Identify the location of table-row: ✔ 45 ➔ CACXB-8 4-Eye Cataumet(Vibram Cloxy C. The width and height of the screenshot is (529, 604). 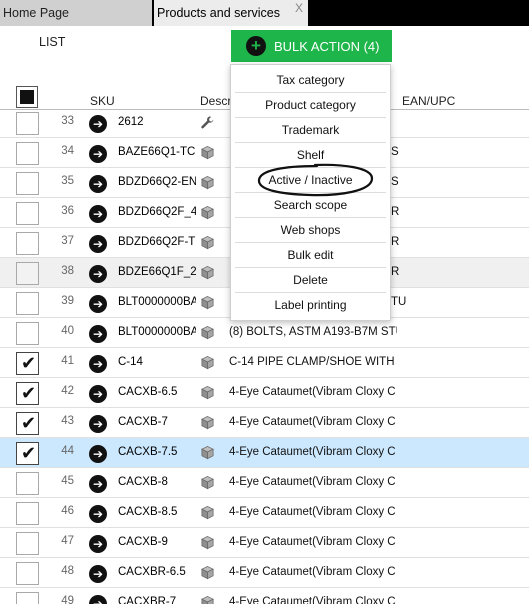
(264, 483).